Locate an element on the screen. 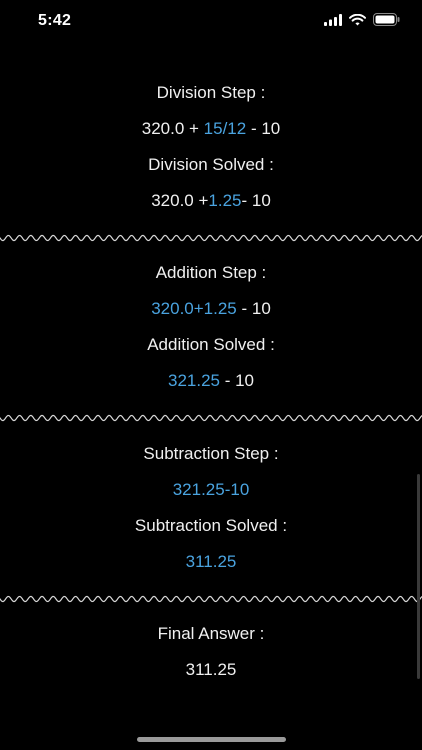  division-step-expression: 320.0 + 15/12 - 10 is located at coordinates (211, 129).